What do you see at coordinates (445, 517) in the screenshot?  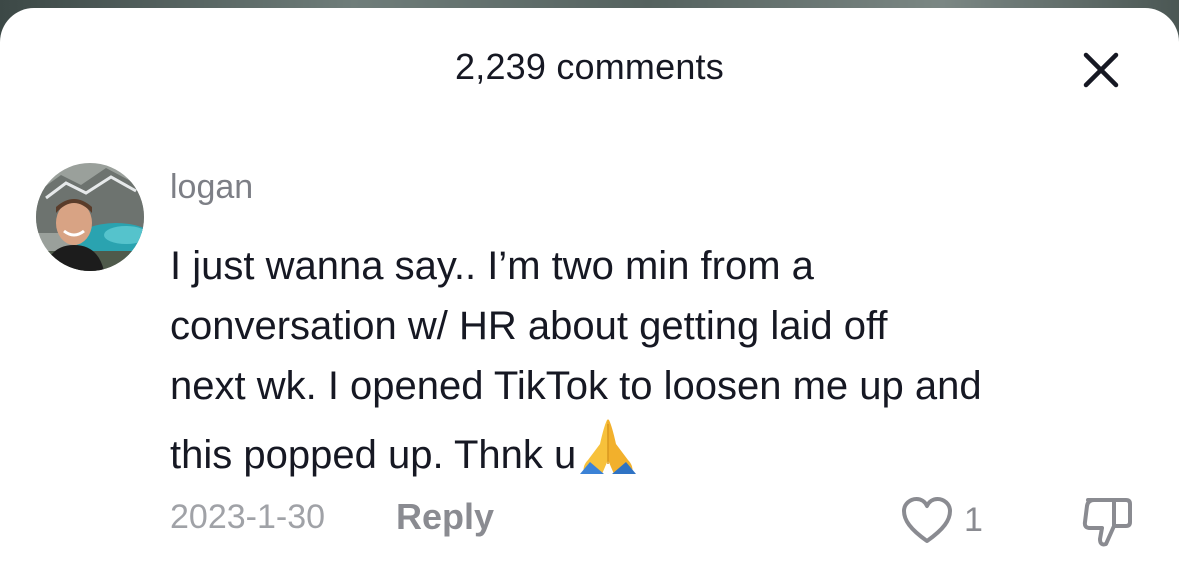 I see `reply-button: Reply` at bounding box center [445, 517].